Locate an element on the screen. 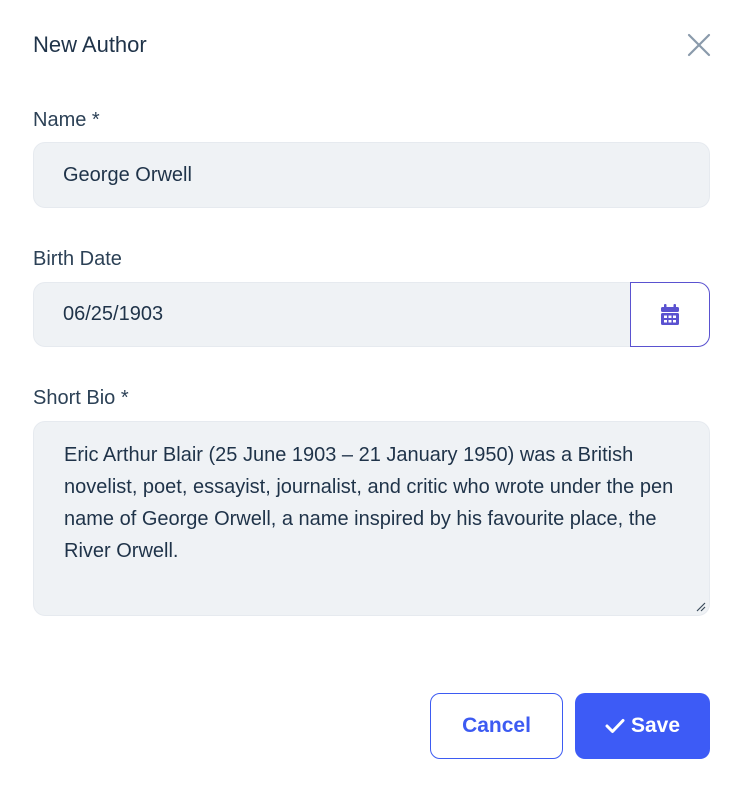 This screenshot has width=736, height=787. calendar-button is located at coordinates (670, 314).